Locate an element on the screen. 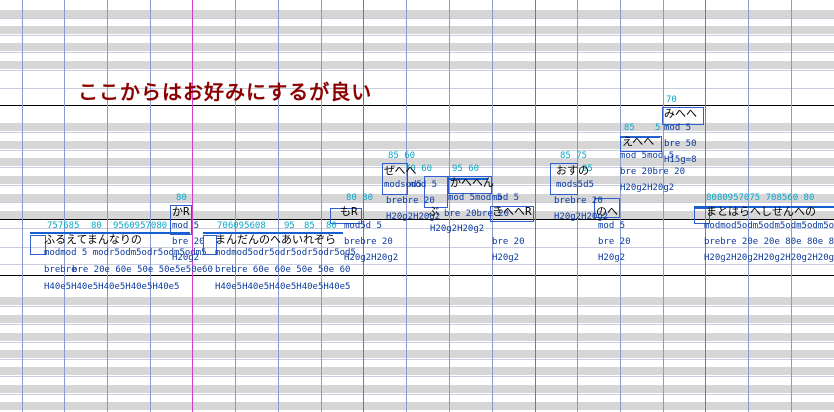 Image resolution: width=834 pixels, height=412 pixels. lyric-text: きへへR is located at coordinates (512, 211).